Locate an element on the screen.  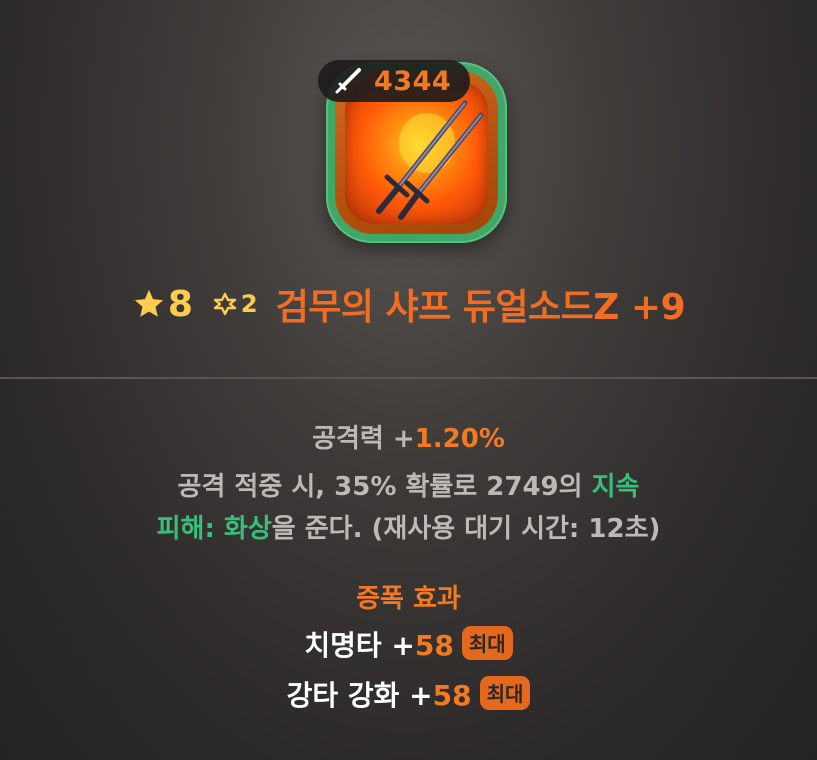
star-grade-value: 8 is located at coordinates (180, 304).